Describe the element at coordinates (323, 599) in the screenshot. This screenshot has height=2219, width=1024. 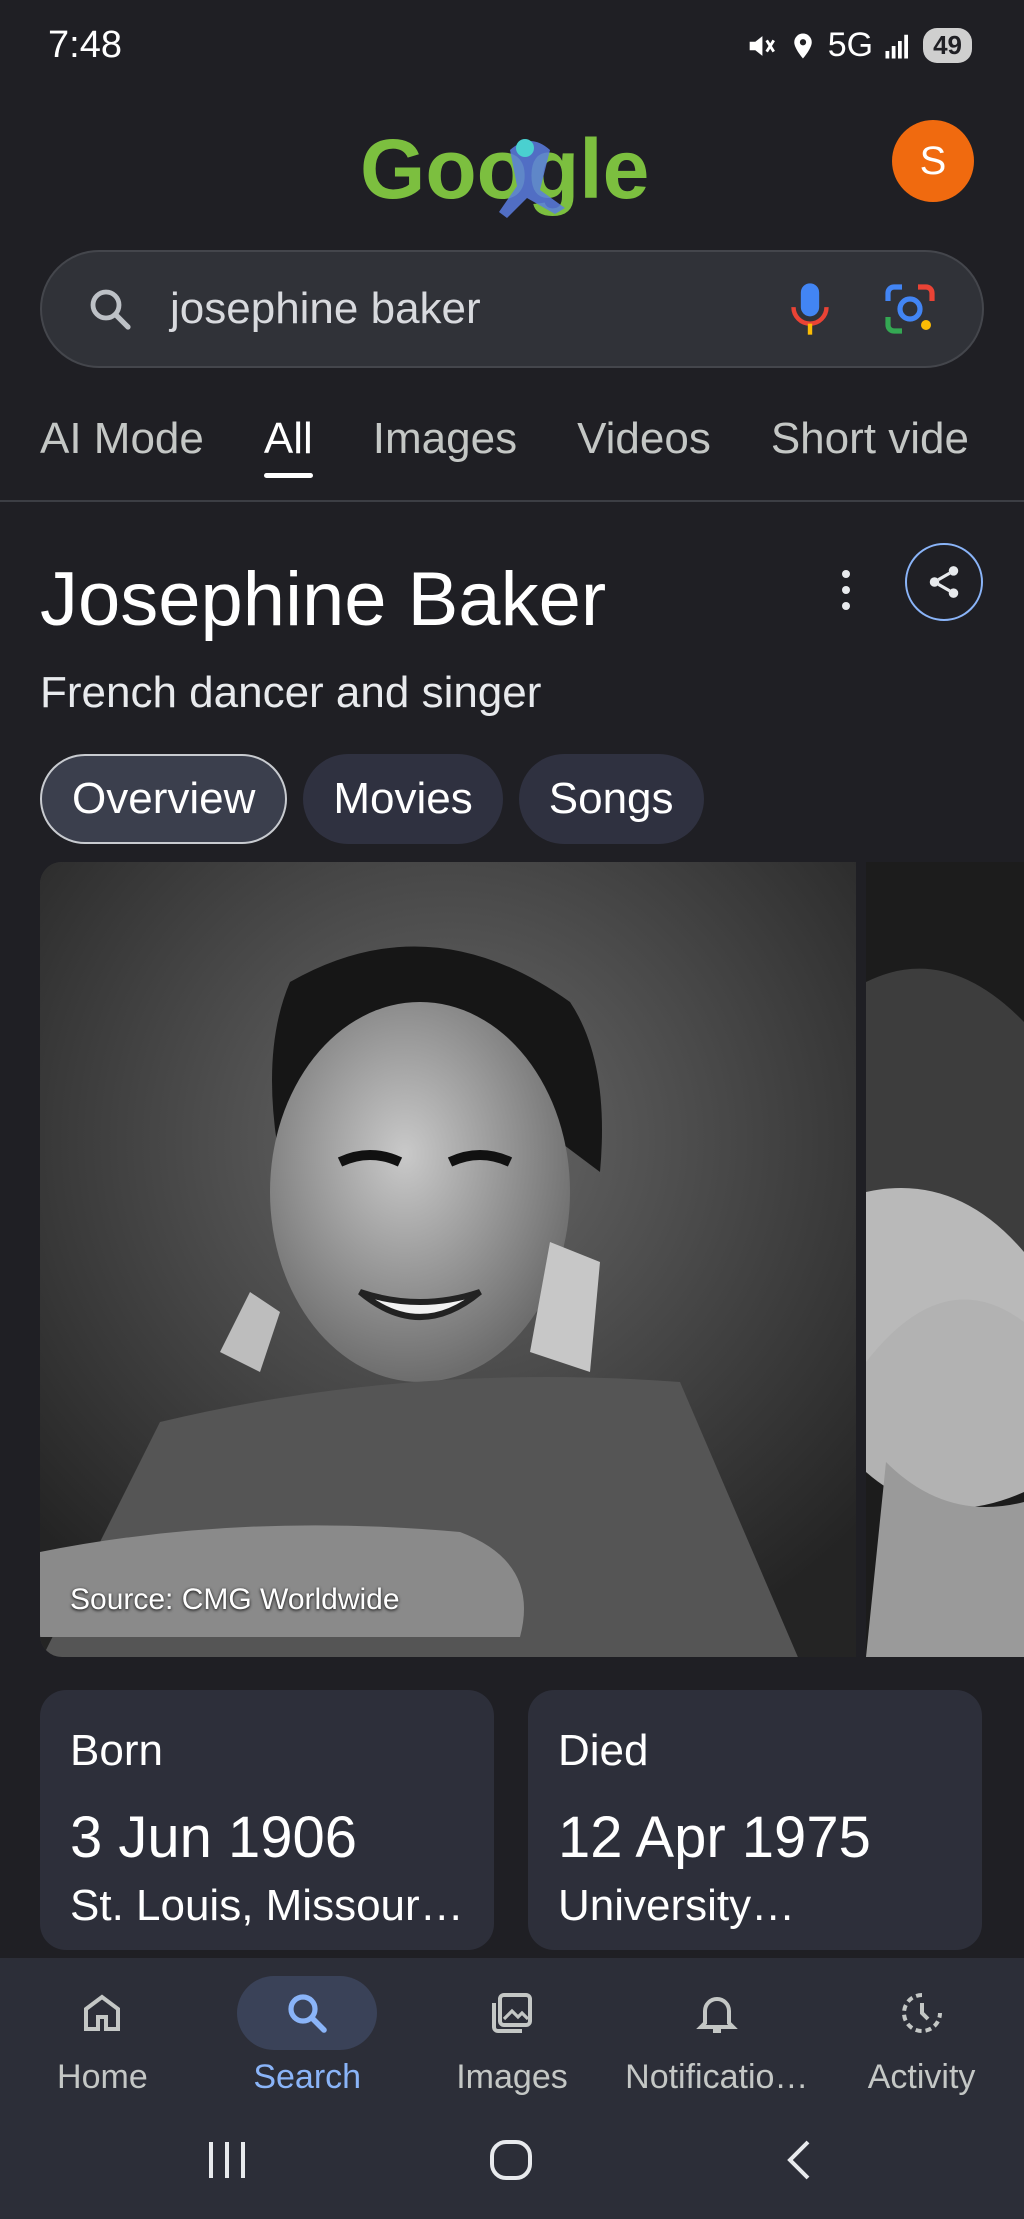
I see `panel-title: Josephine Baker` at that location.